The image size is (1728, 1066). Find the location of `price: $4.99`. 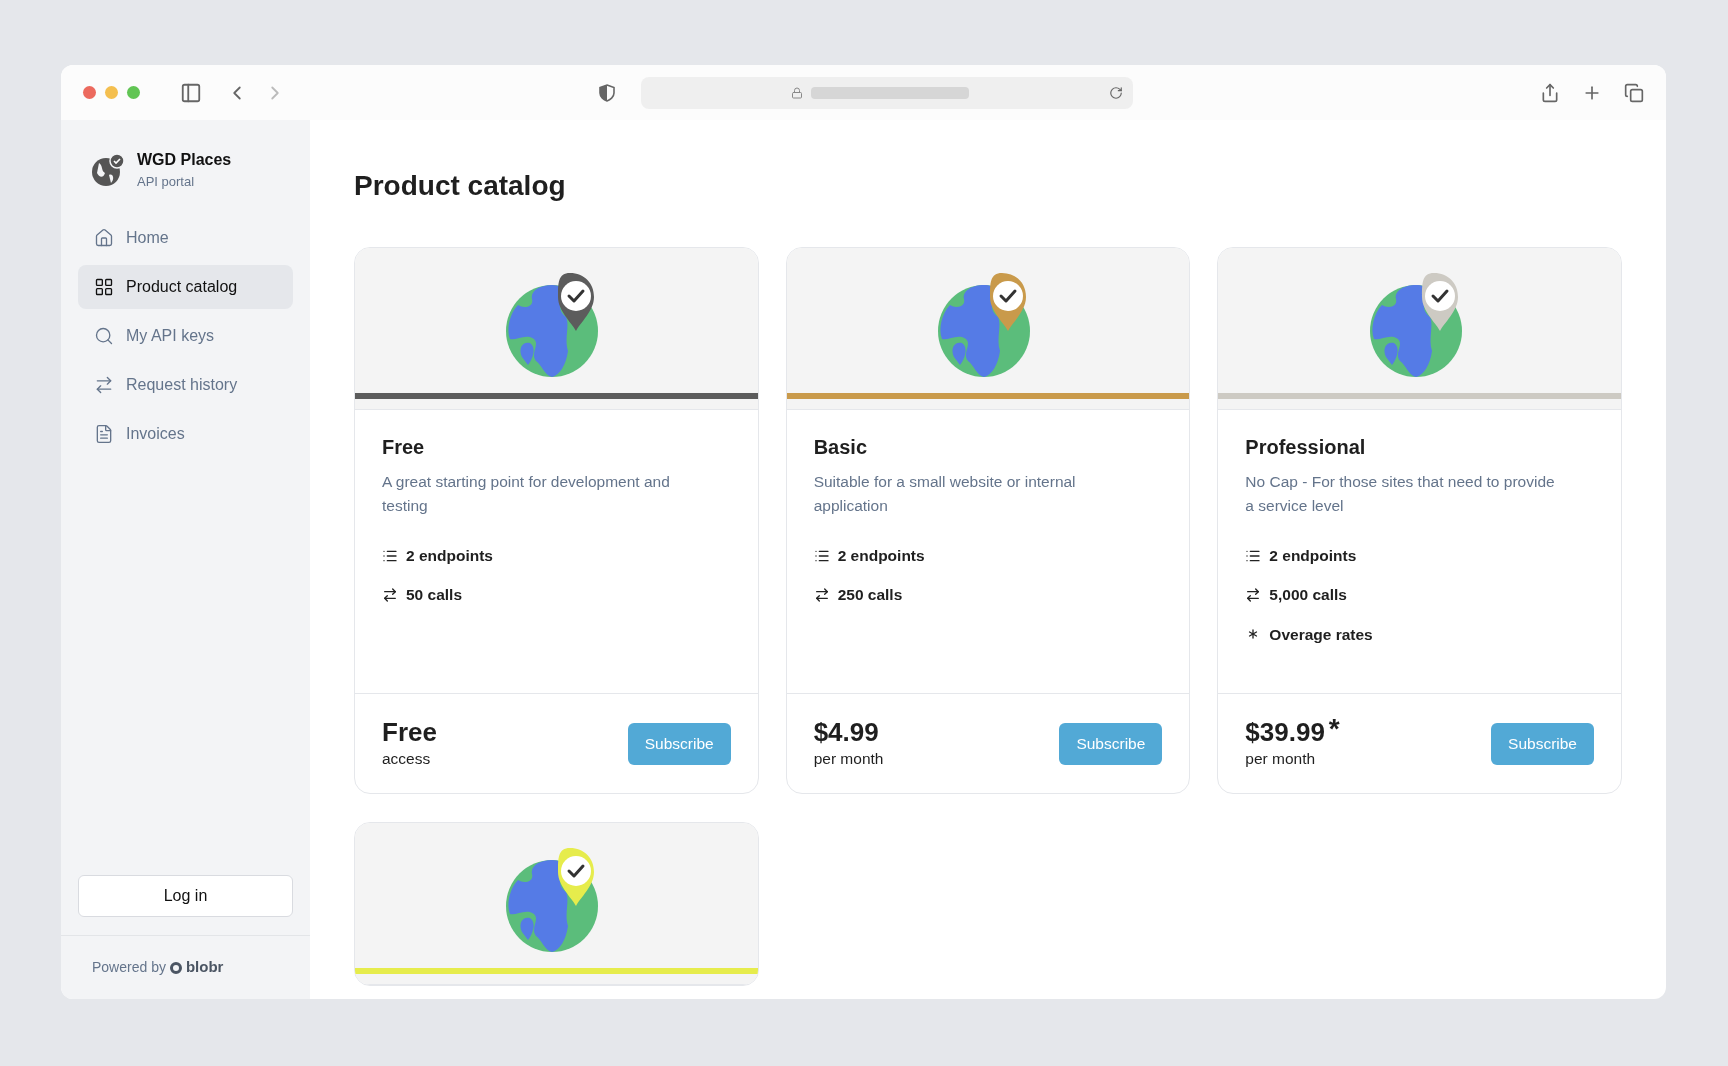

price: $4.99 is located at coordinates (846, 731).